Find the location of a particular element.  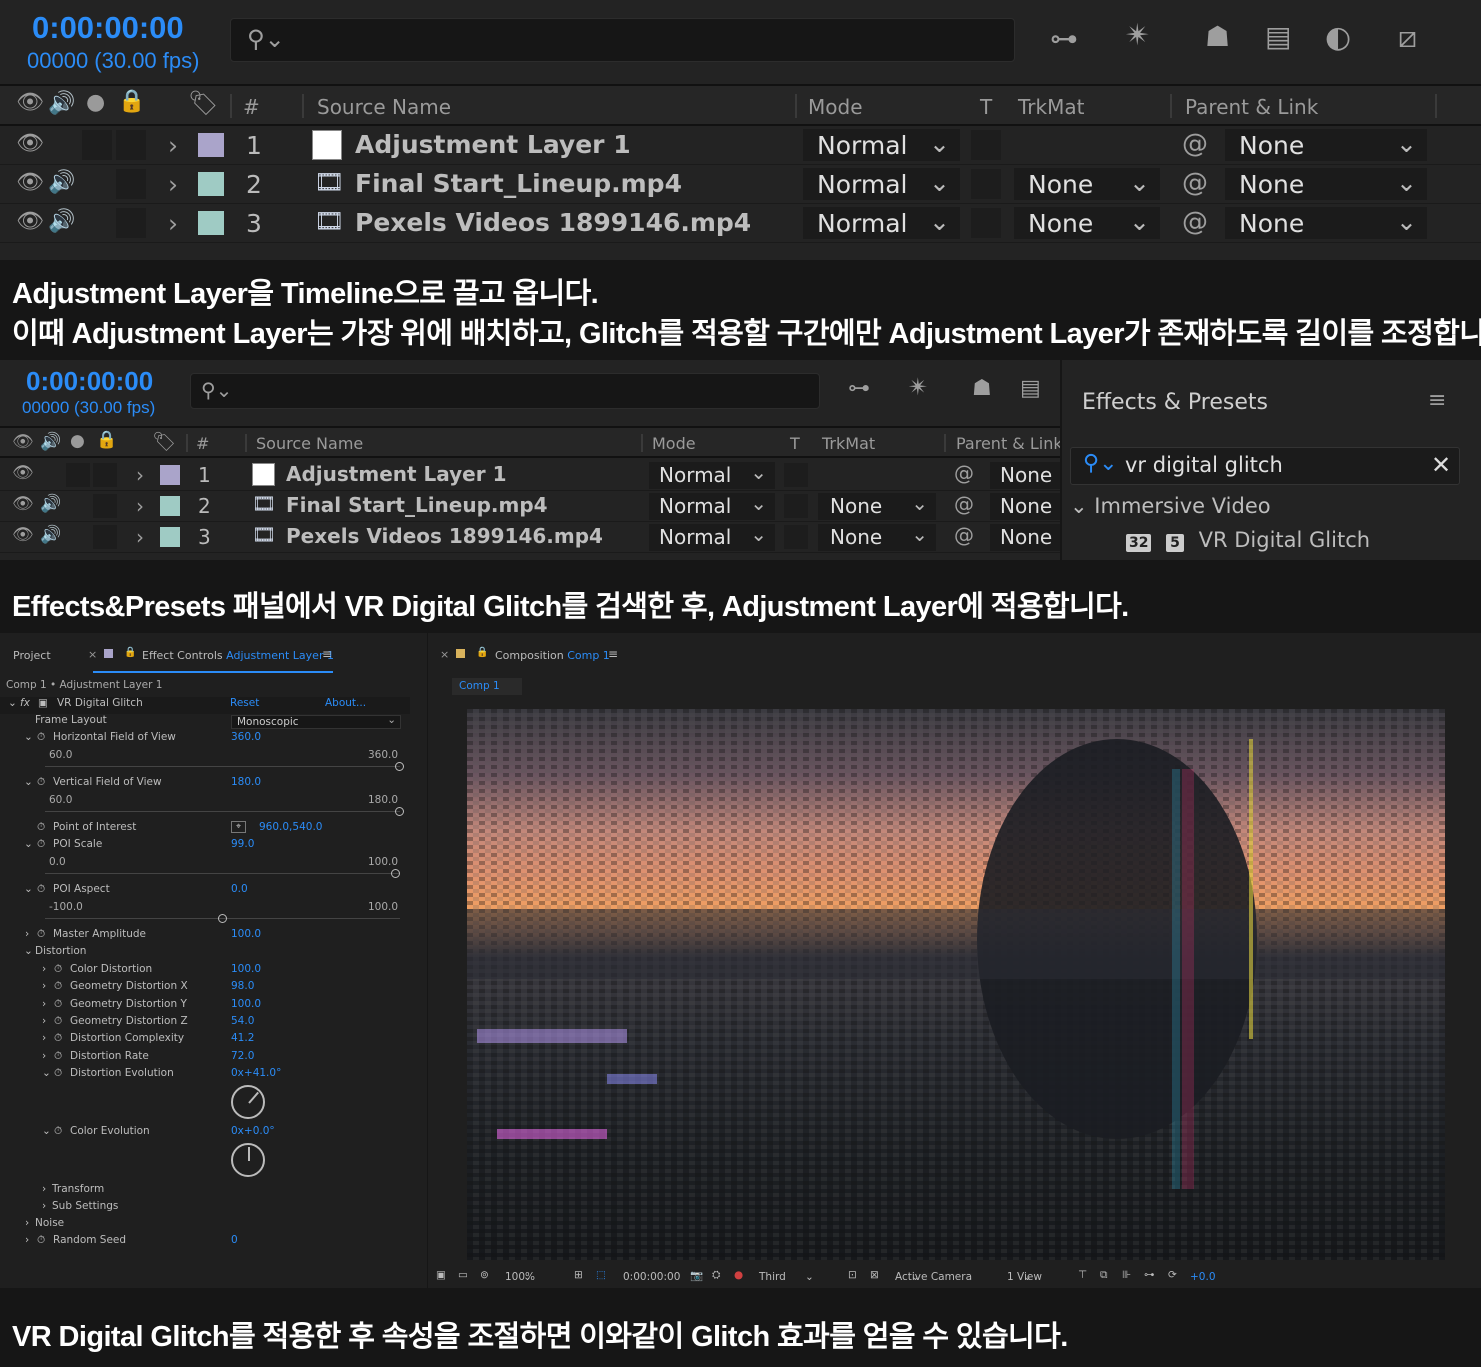

fast-preview-icon: ⧉ is located at coordinates (1104, 1275).